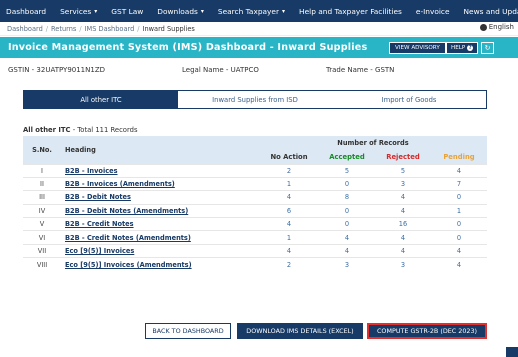  I want to click on records-category: All other ITC, so click(47, 130).